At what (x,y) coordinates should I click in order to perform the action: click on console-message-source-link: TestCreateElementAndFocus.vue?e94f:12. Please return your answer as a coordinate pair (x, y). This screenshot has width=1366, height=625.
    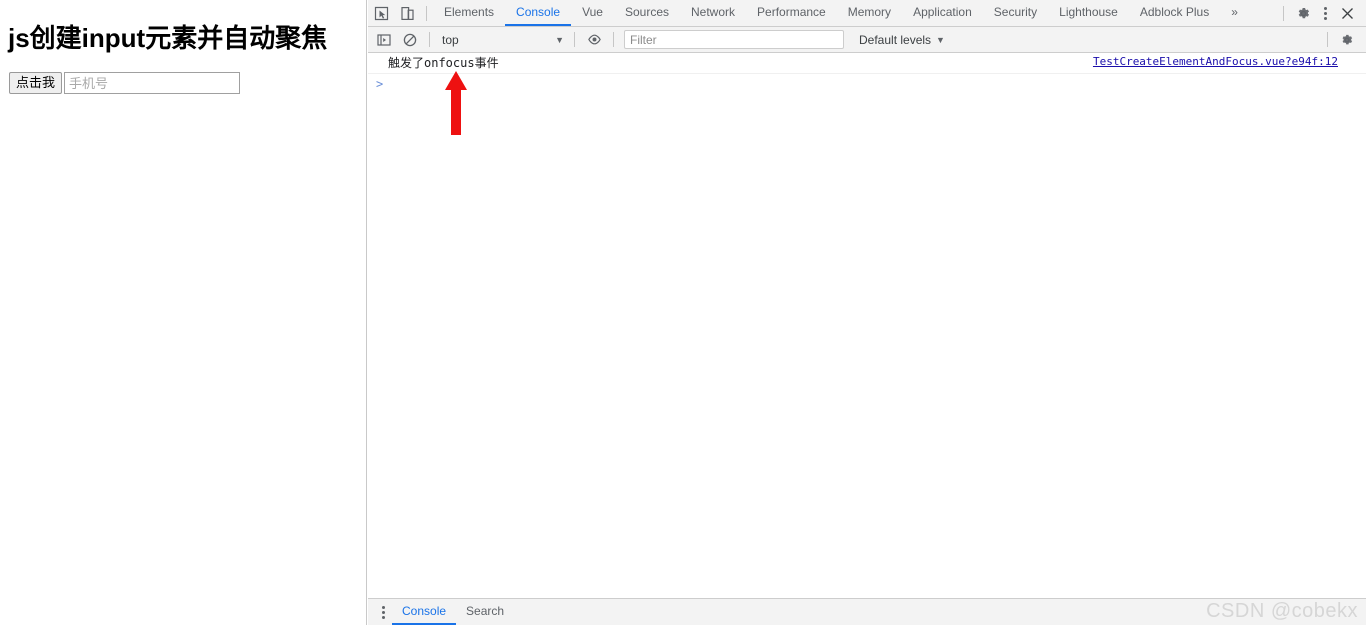
    Looking at the image, I should click on (1215, 61).